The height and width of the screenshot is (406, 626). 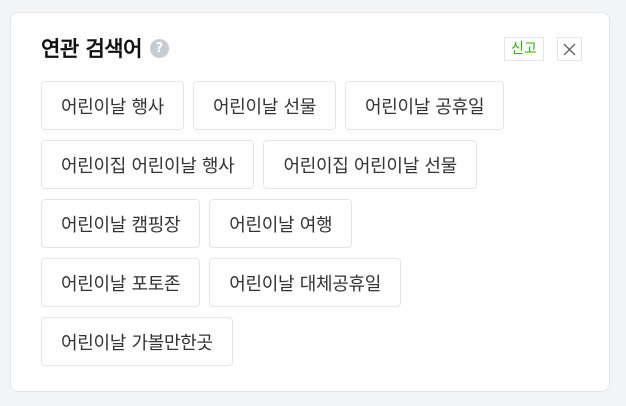 What do you see at coordinates (121, 223) in the screenshot?
I see `keyword-chip: 어린이날 캠핑장` at bounding box center [121, 223].